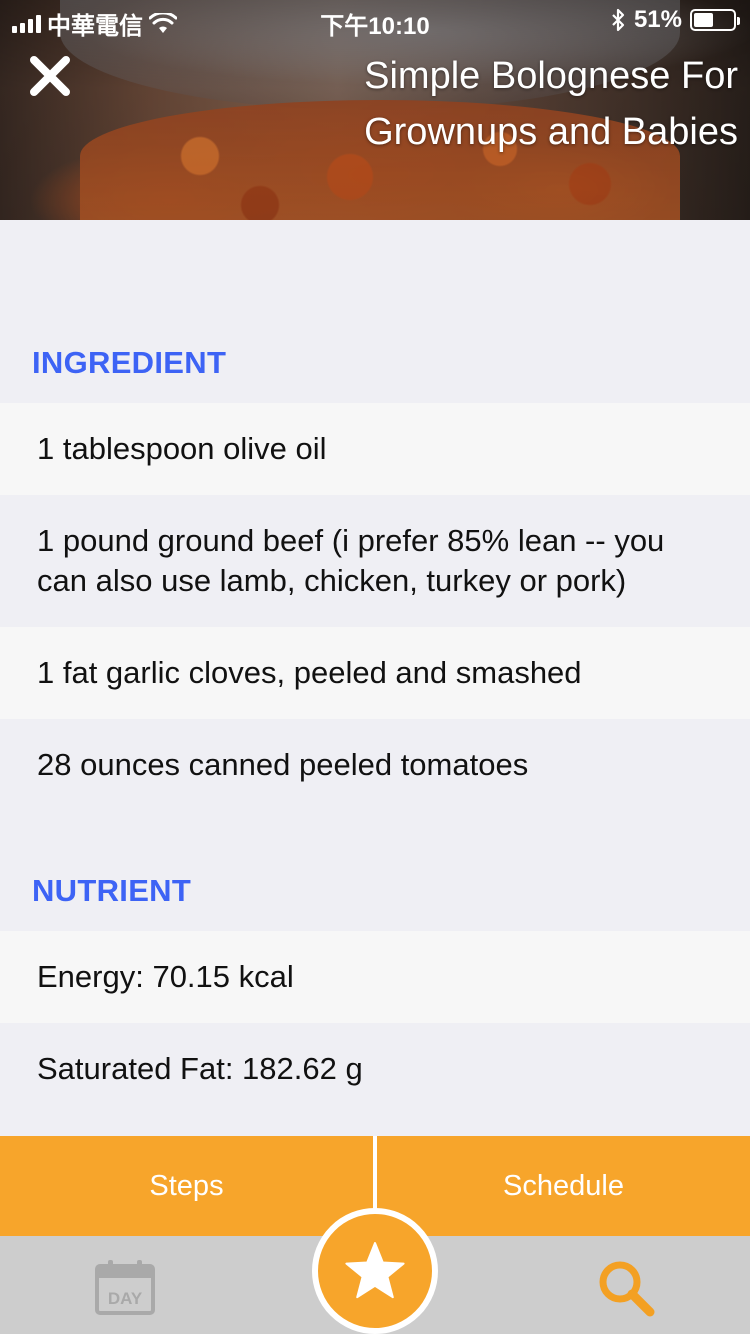 The height and width of the screenshot is (1334, 750). I want to click on tab-day: DAY, so click(125, 1287).